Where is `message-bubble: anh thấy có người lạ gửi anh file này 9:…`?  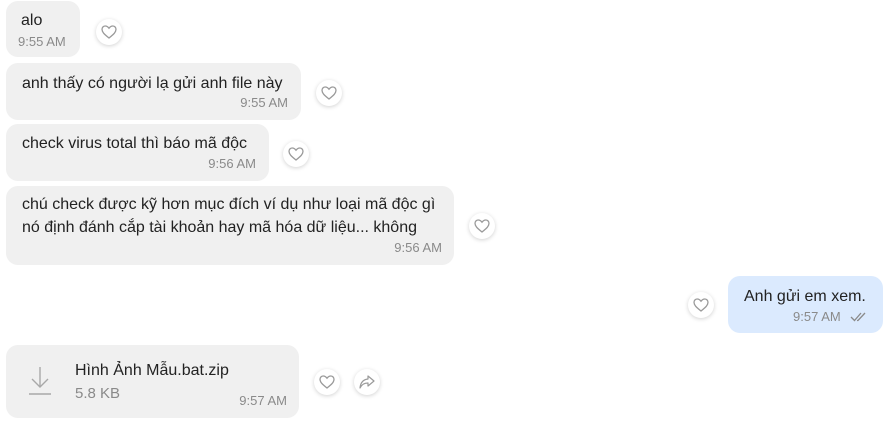
message-bubble: anh thấy có người lạ gửi anh file này 9:… is located at coordinates (153, 91).